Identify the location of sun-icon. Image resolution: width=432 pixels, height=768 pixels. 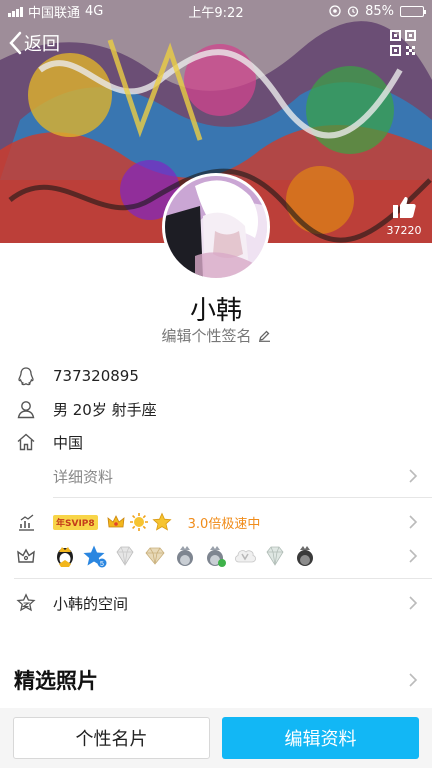
(138, 522).